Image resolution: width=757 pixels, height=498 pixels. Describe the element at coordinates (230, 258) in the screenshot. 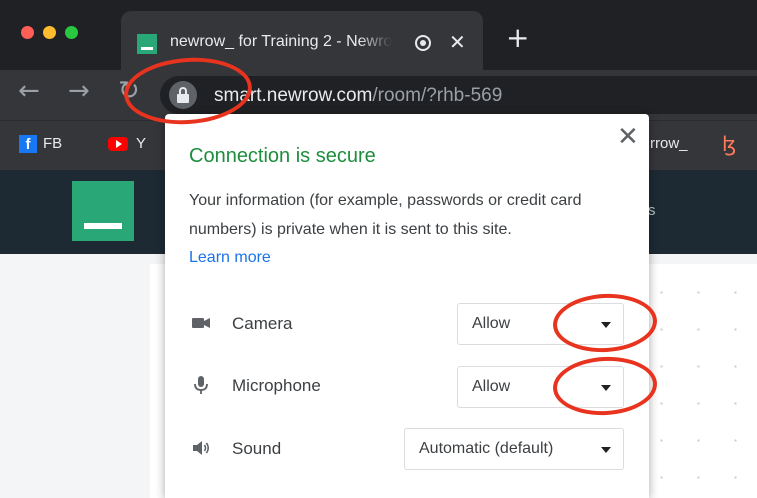

I see `learn-more-link: Learn more` at that location.